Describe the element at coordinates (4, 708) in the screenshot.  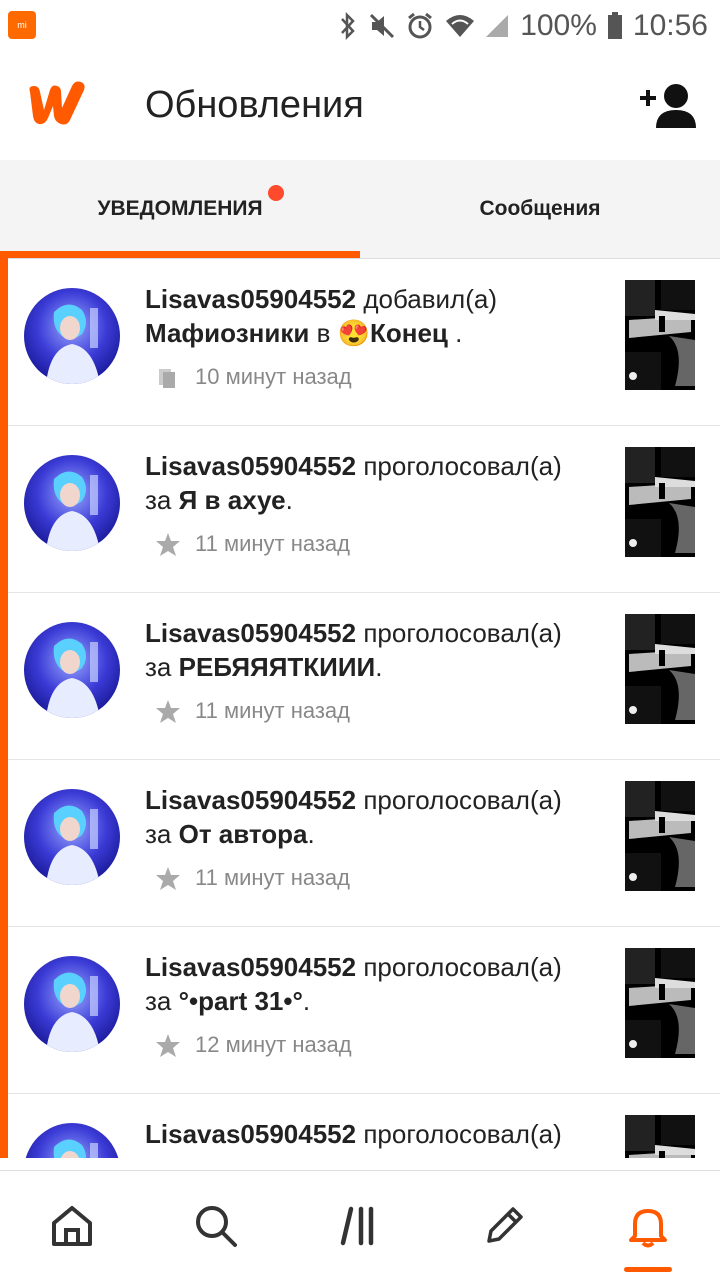
I see `list-accent-bar` at that location.